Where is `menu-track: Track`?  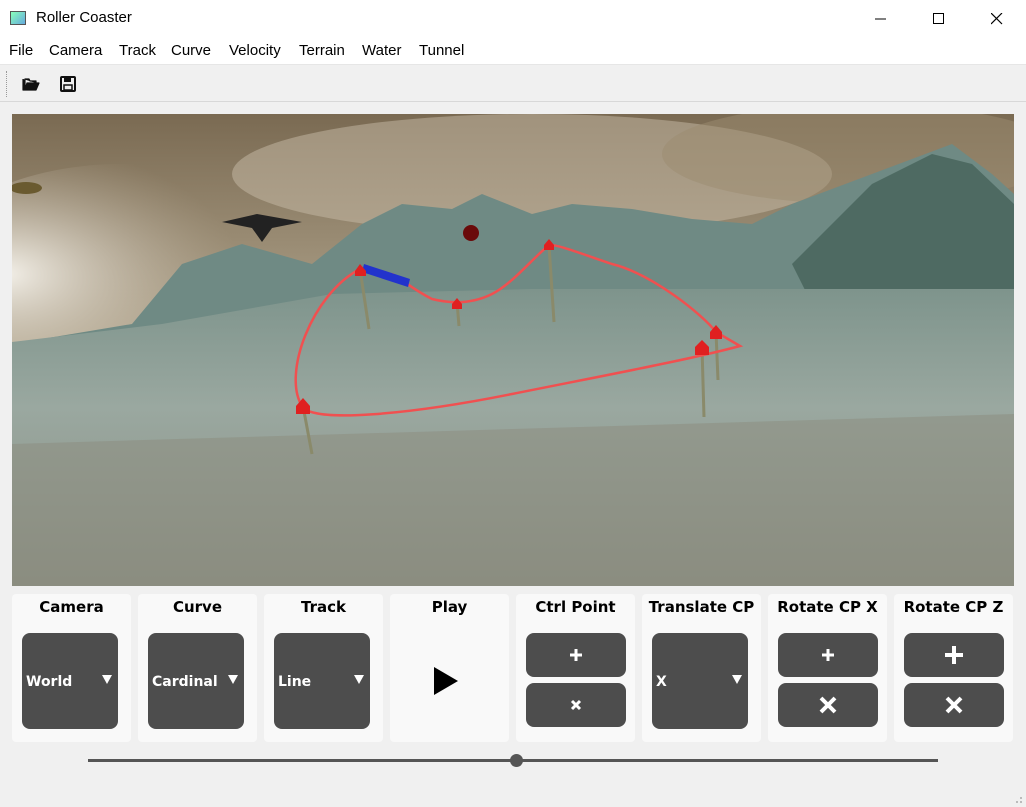 menu-track: Track is located at coordinates (137, 50).